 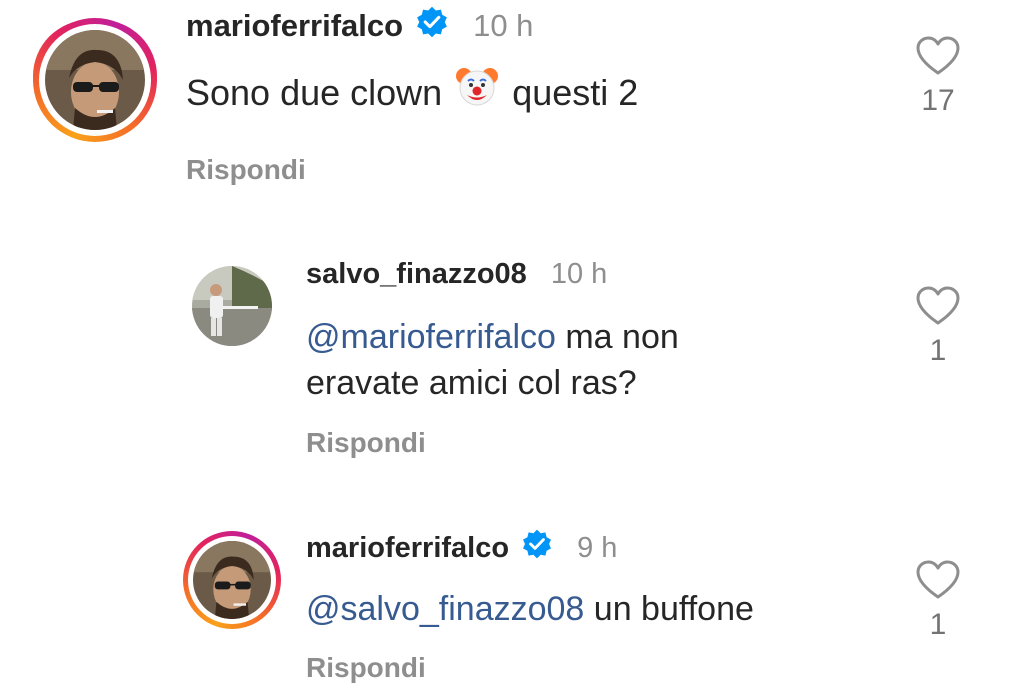 What do you see at coordinates (445, 609) in the screenshot?
I see `mention-link: @salvo_finazzo08` at bounding box center [445, 609].